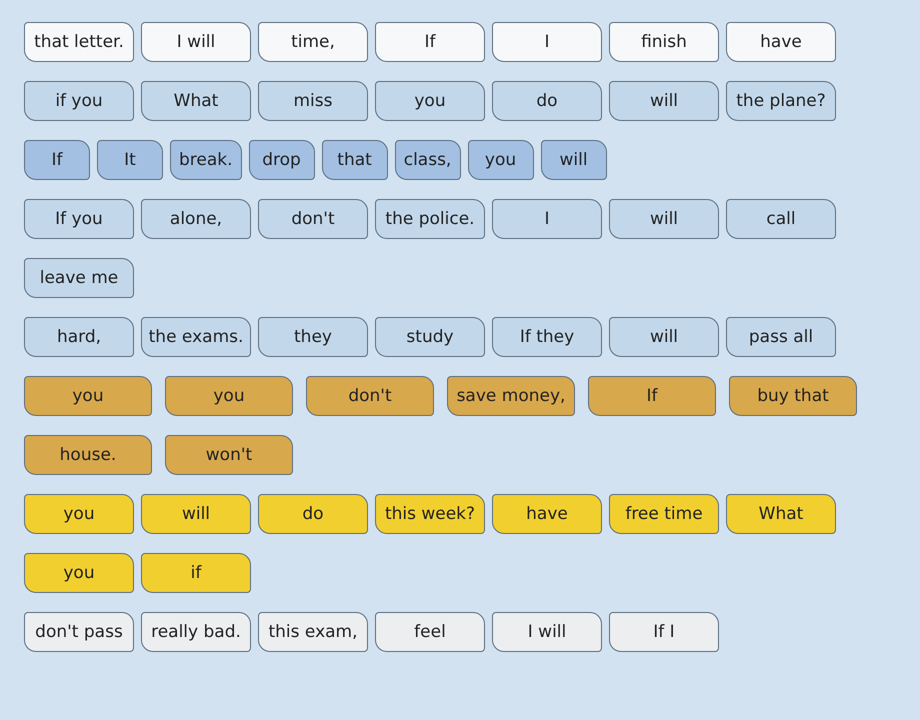  Describe the element at coordinates (781, 219) in the screenshot. I see `word-tile: call` at that location.